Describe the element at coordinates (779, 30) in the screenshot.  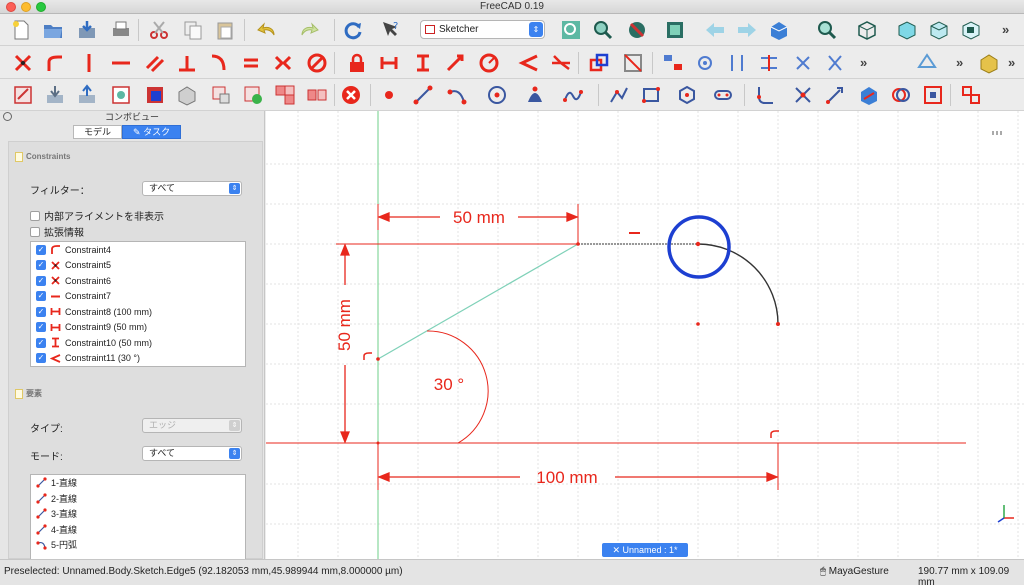
I see `std-view-box-icon` at that location.